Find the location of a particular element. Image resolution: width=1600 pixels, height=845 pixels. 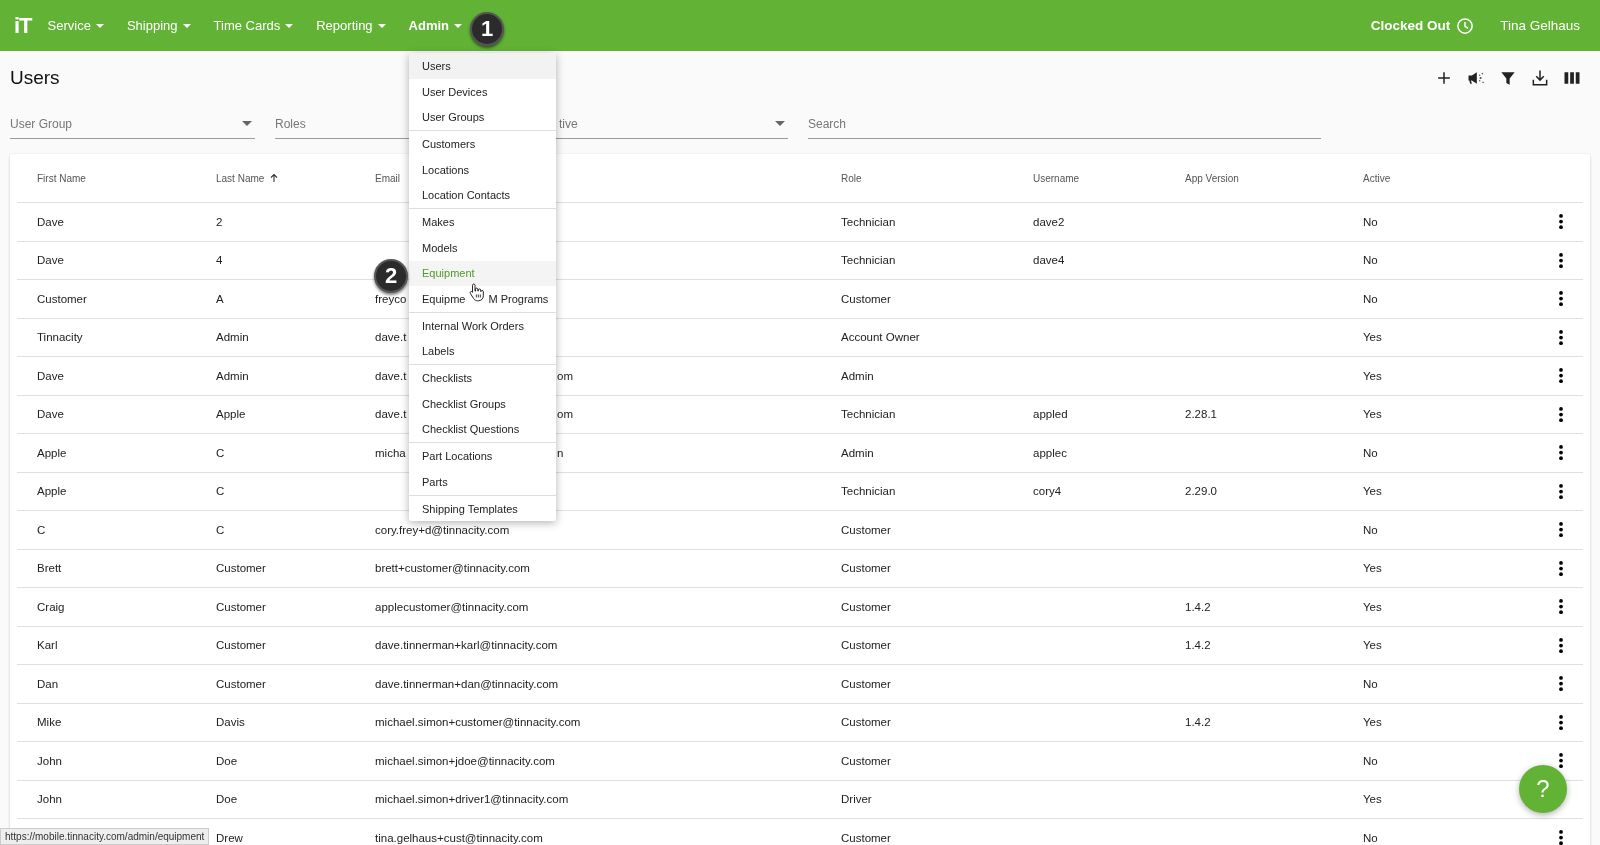

table-cell: Drew is located at coordinates (229, 837).